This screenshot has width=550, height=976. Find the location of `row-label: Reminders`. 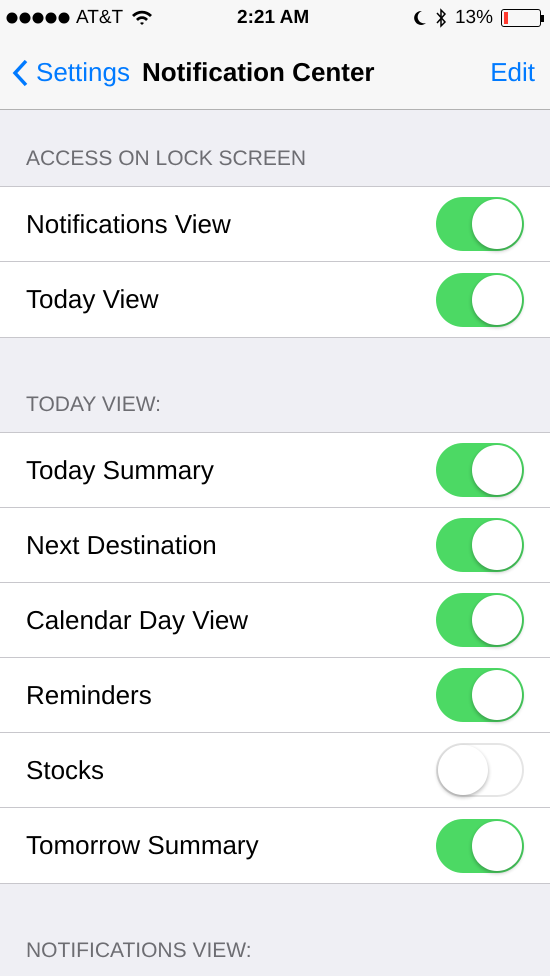

row-label: Reminders is located at coordinates (89, 695).